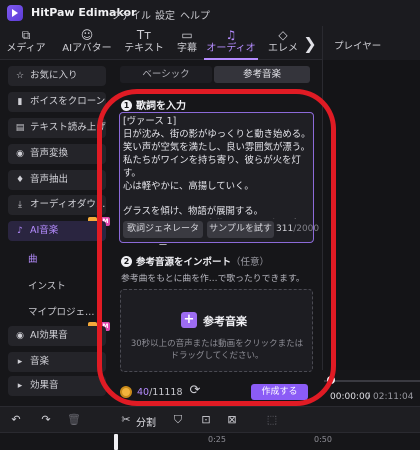 This screenshot has height=450, width=420. Describe the element at coordinates (358, 46) in the screenshot. I see `preview-title: プレイヤー` at that location.